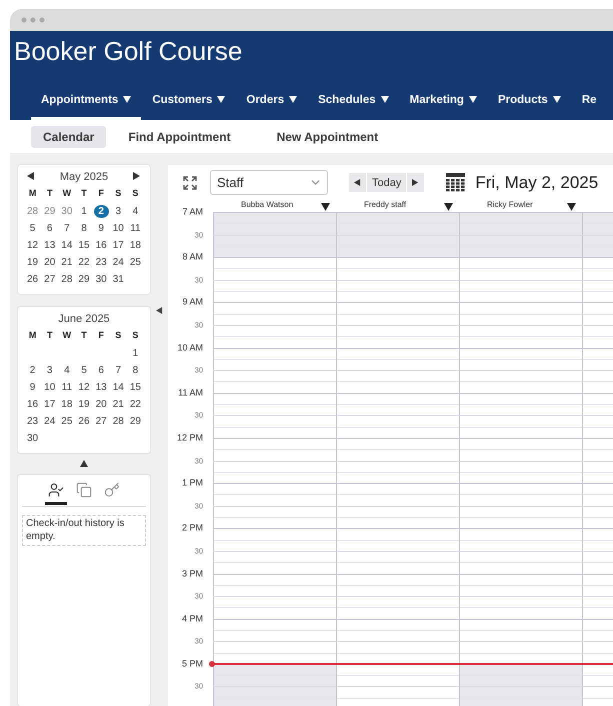  I want to click on previous-month-button, so click(31, 176).